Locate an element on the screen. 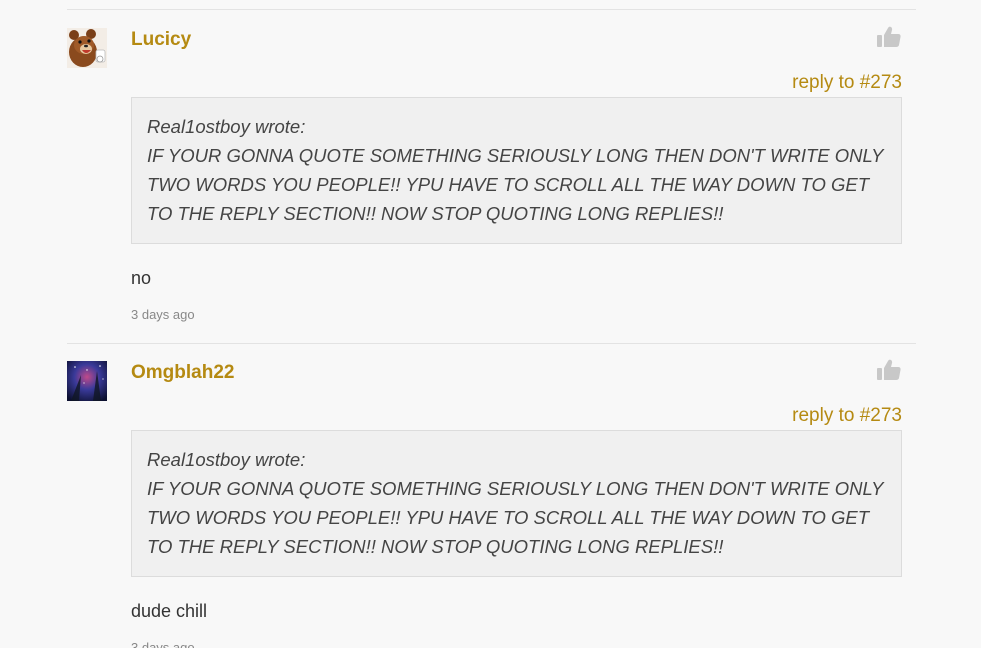  bear-avatar-icon is located at coordinates (87, 48).